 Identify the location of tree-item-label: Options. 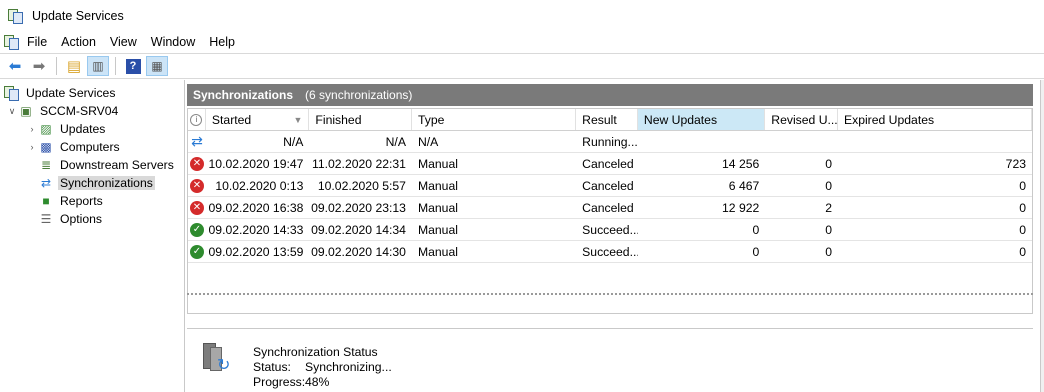
(81, 219).